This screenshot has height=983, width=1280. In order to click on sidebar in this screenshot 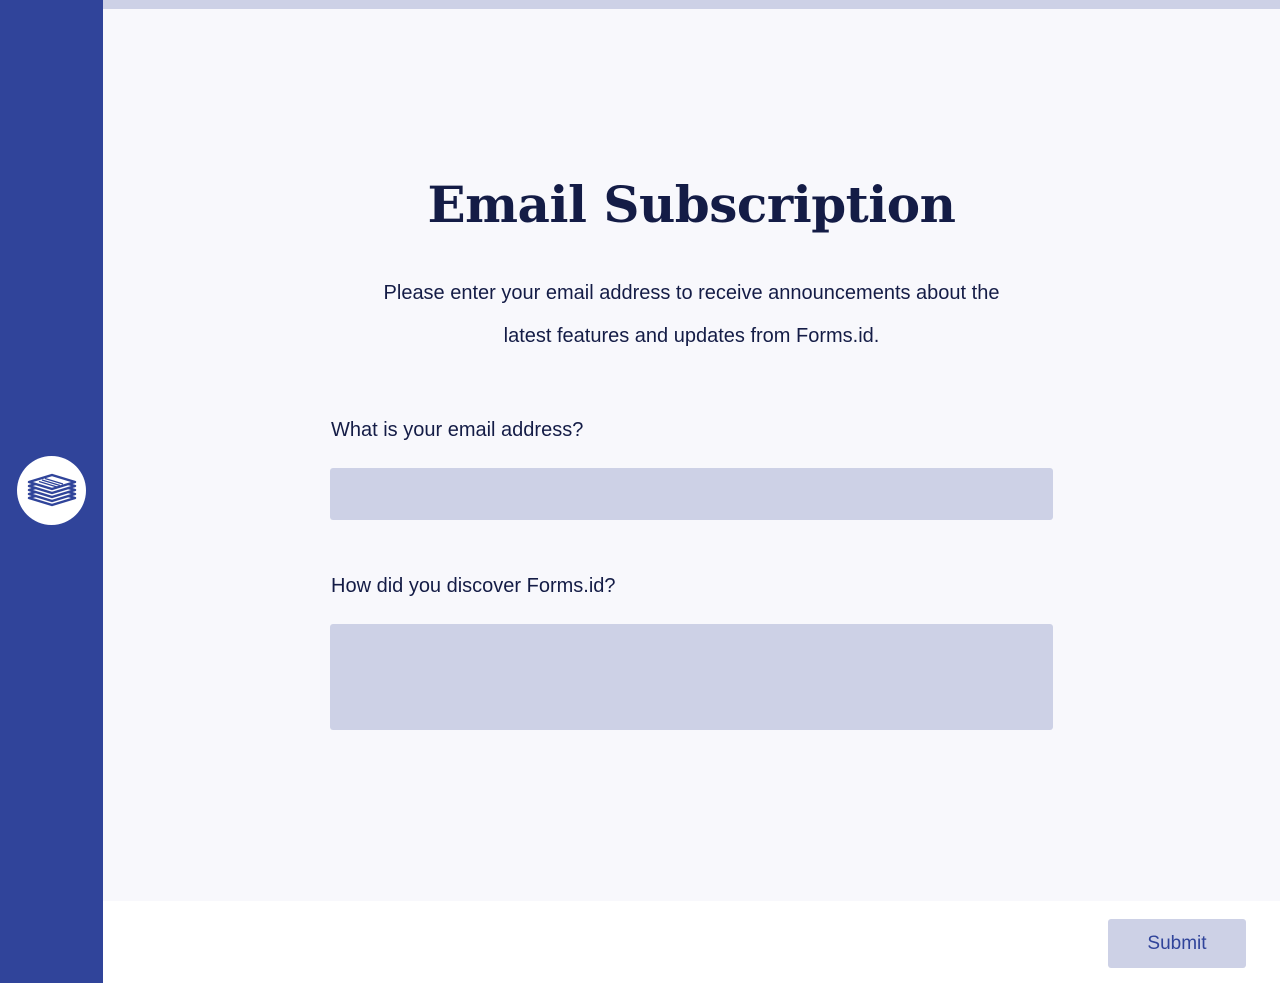, I will do `click(51, 491)`.